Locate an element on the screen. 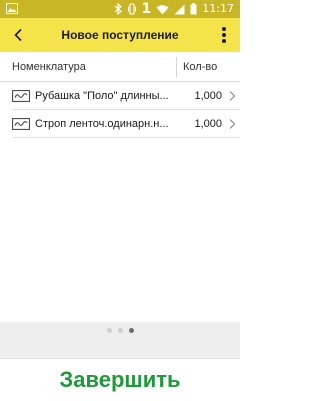 This screenshot has height=401, width=320. back-arrow-icon is located at coordinates (18, 35).